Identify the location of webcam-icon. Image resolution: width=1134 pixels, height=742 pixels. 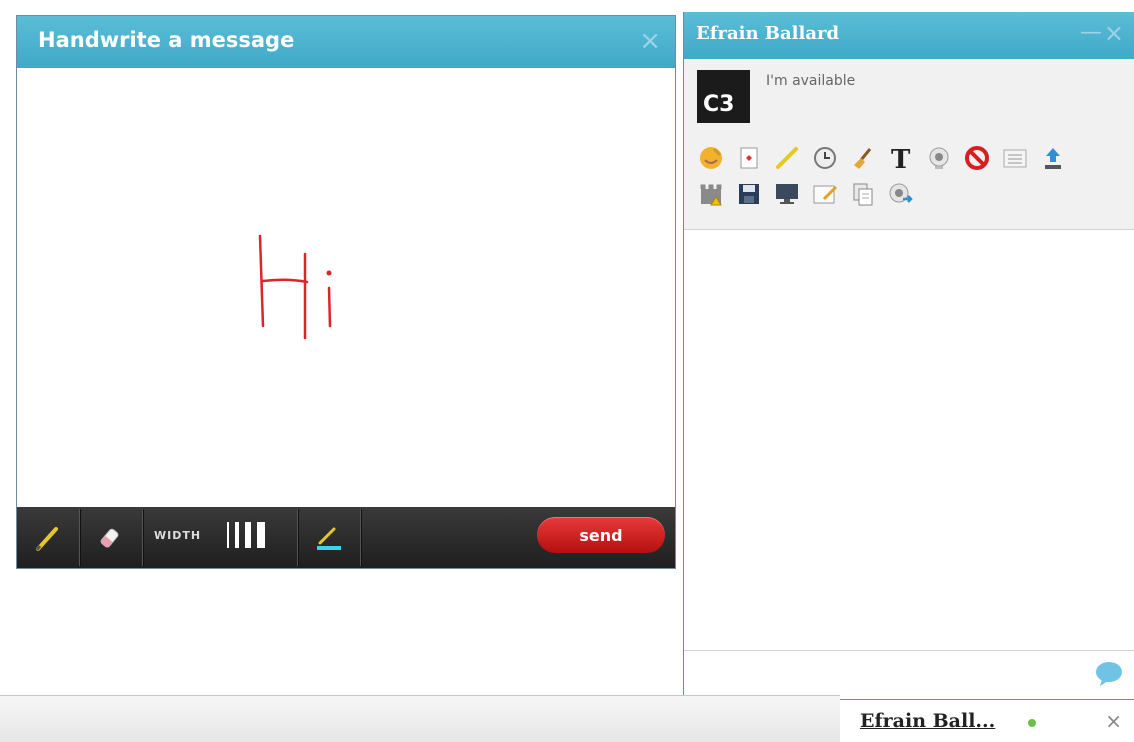
(939, 158).